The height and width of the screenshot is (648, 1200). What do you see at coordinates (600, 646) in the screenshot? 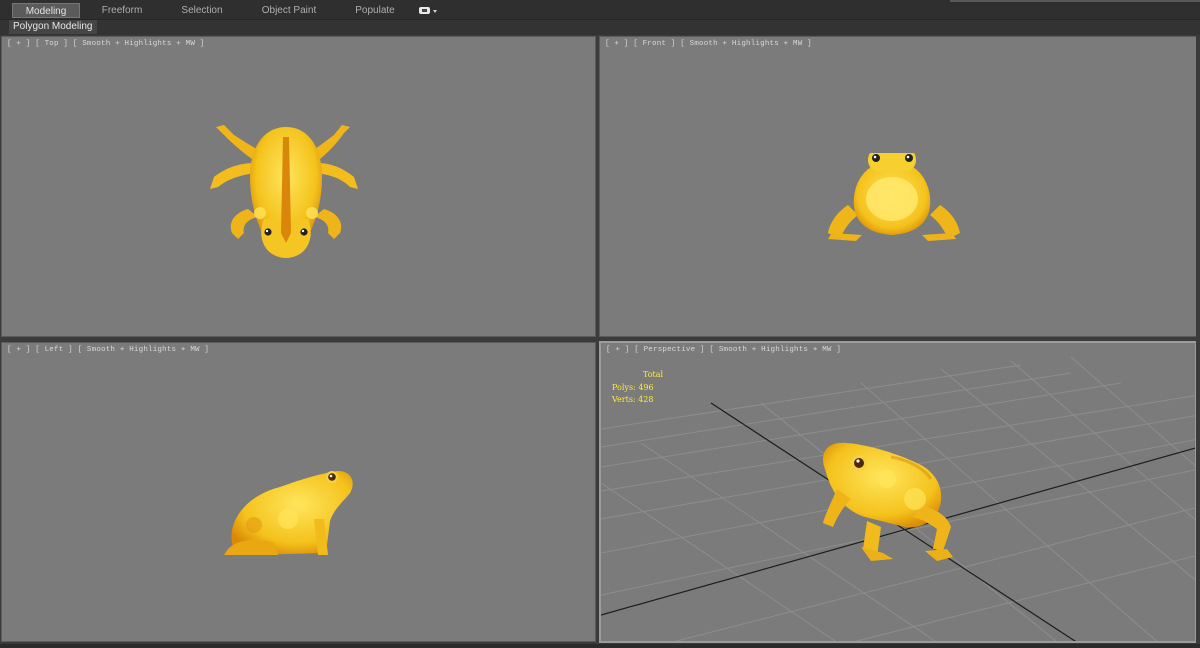
I see `status-bar` at bounding box center [600, 646].